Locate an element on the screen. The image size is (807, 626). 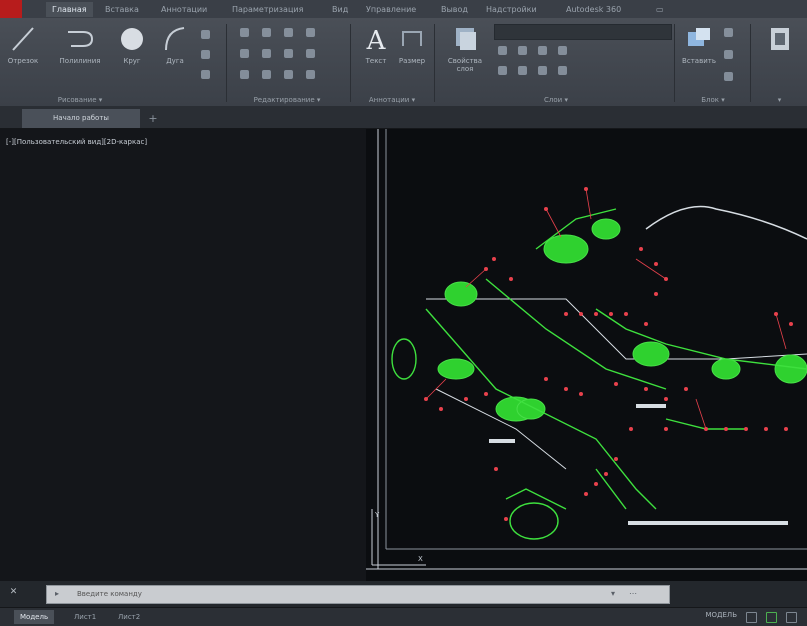
offset-icon is located at coordinates (310, 74).